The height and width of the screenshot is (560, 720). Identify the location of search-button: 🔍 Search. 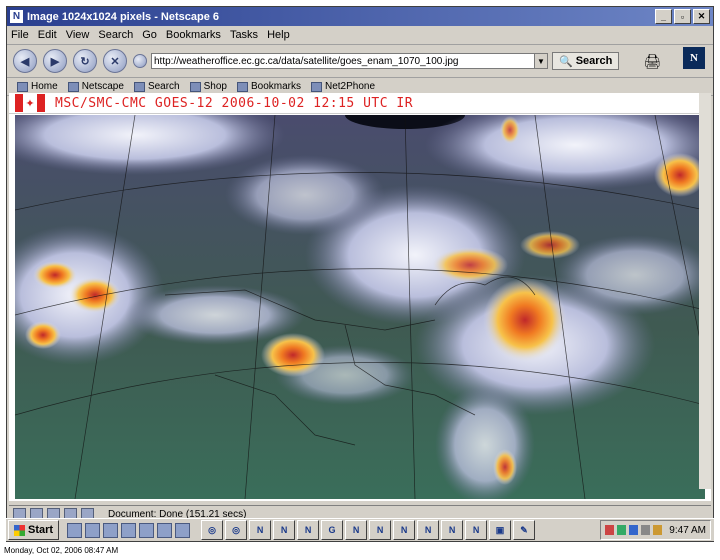
(586, 61).